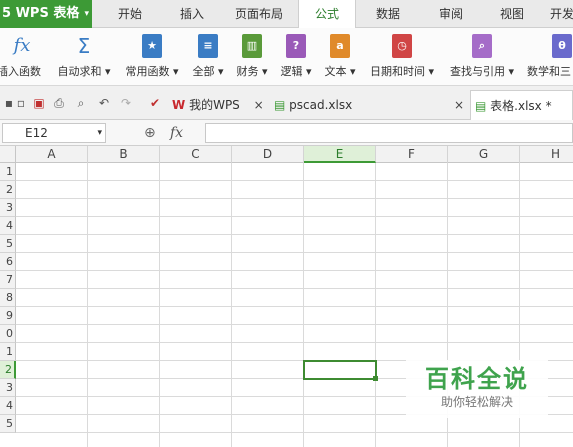 This screenshot has width=573, height=447. Describe the element at coordinates (8, 172) in the screenshot. I see `row-header-1: 1` at that location.